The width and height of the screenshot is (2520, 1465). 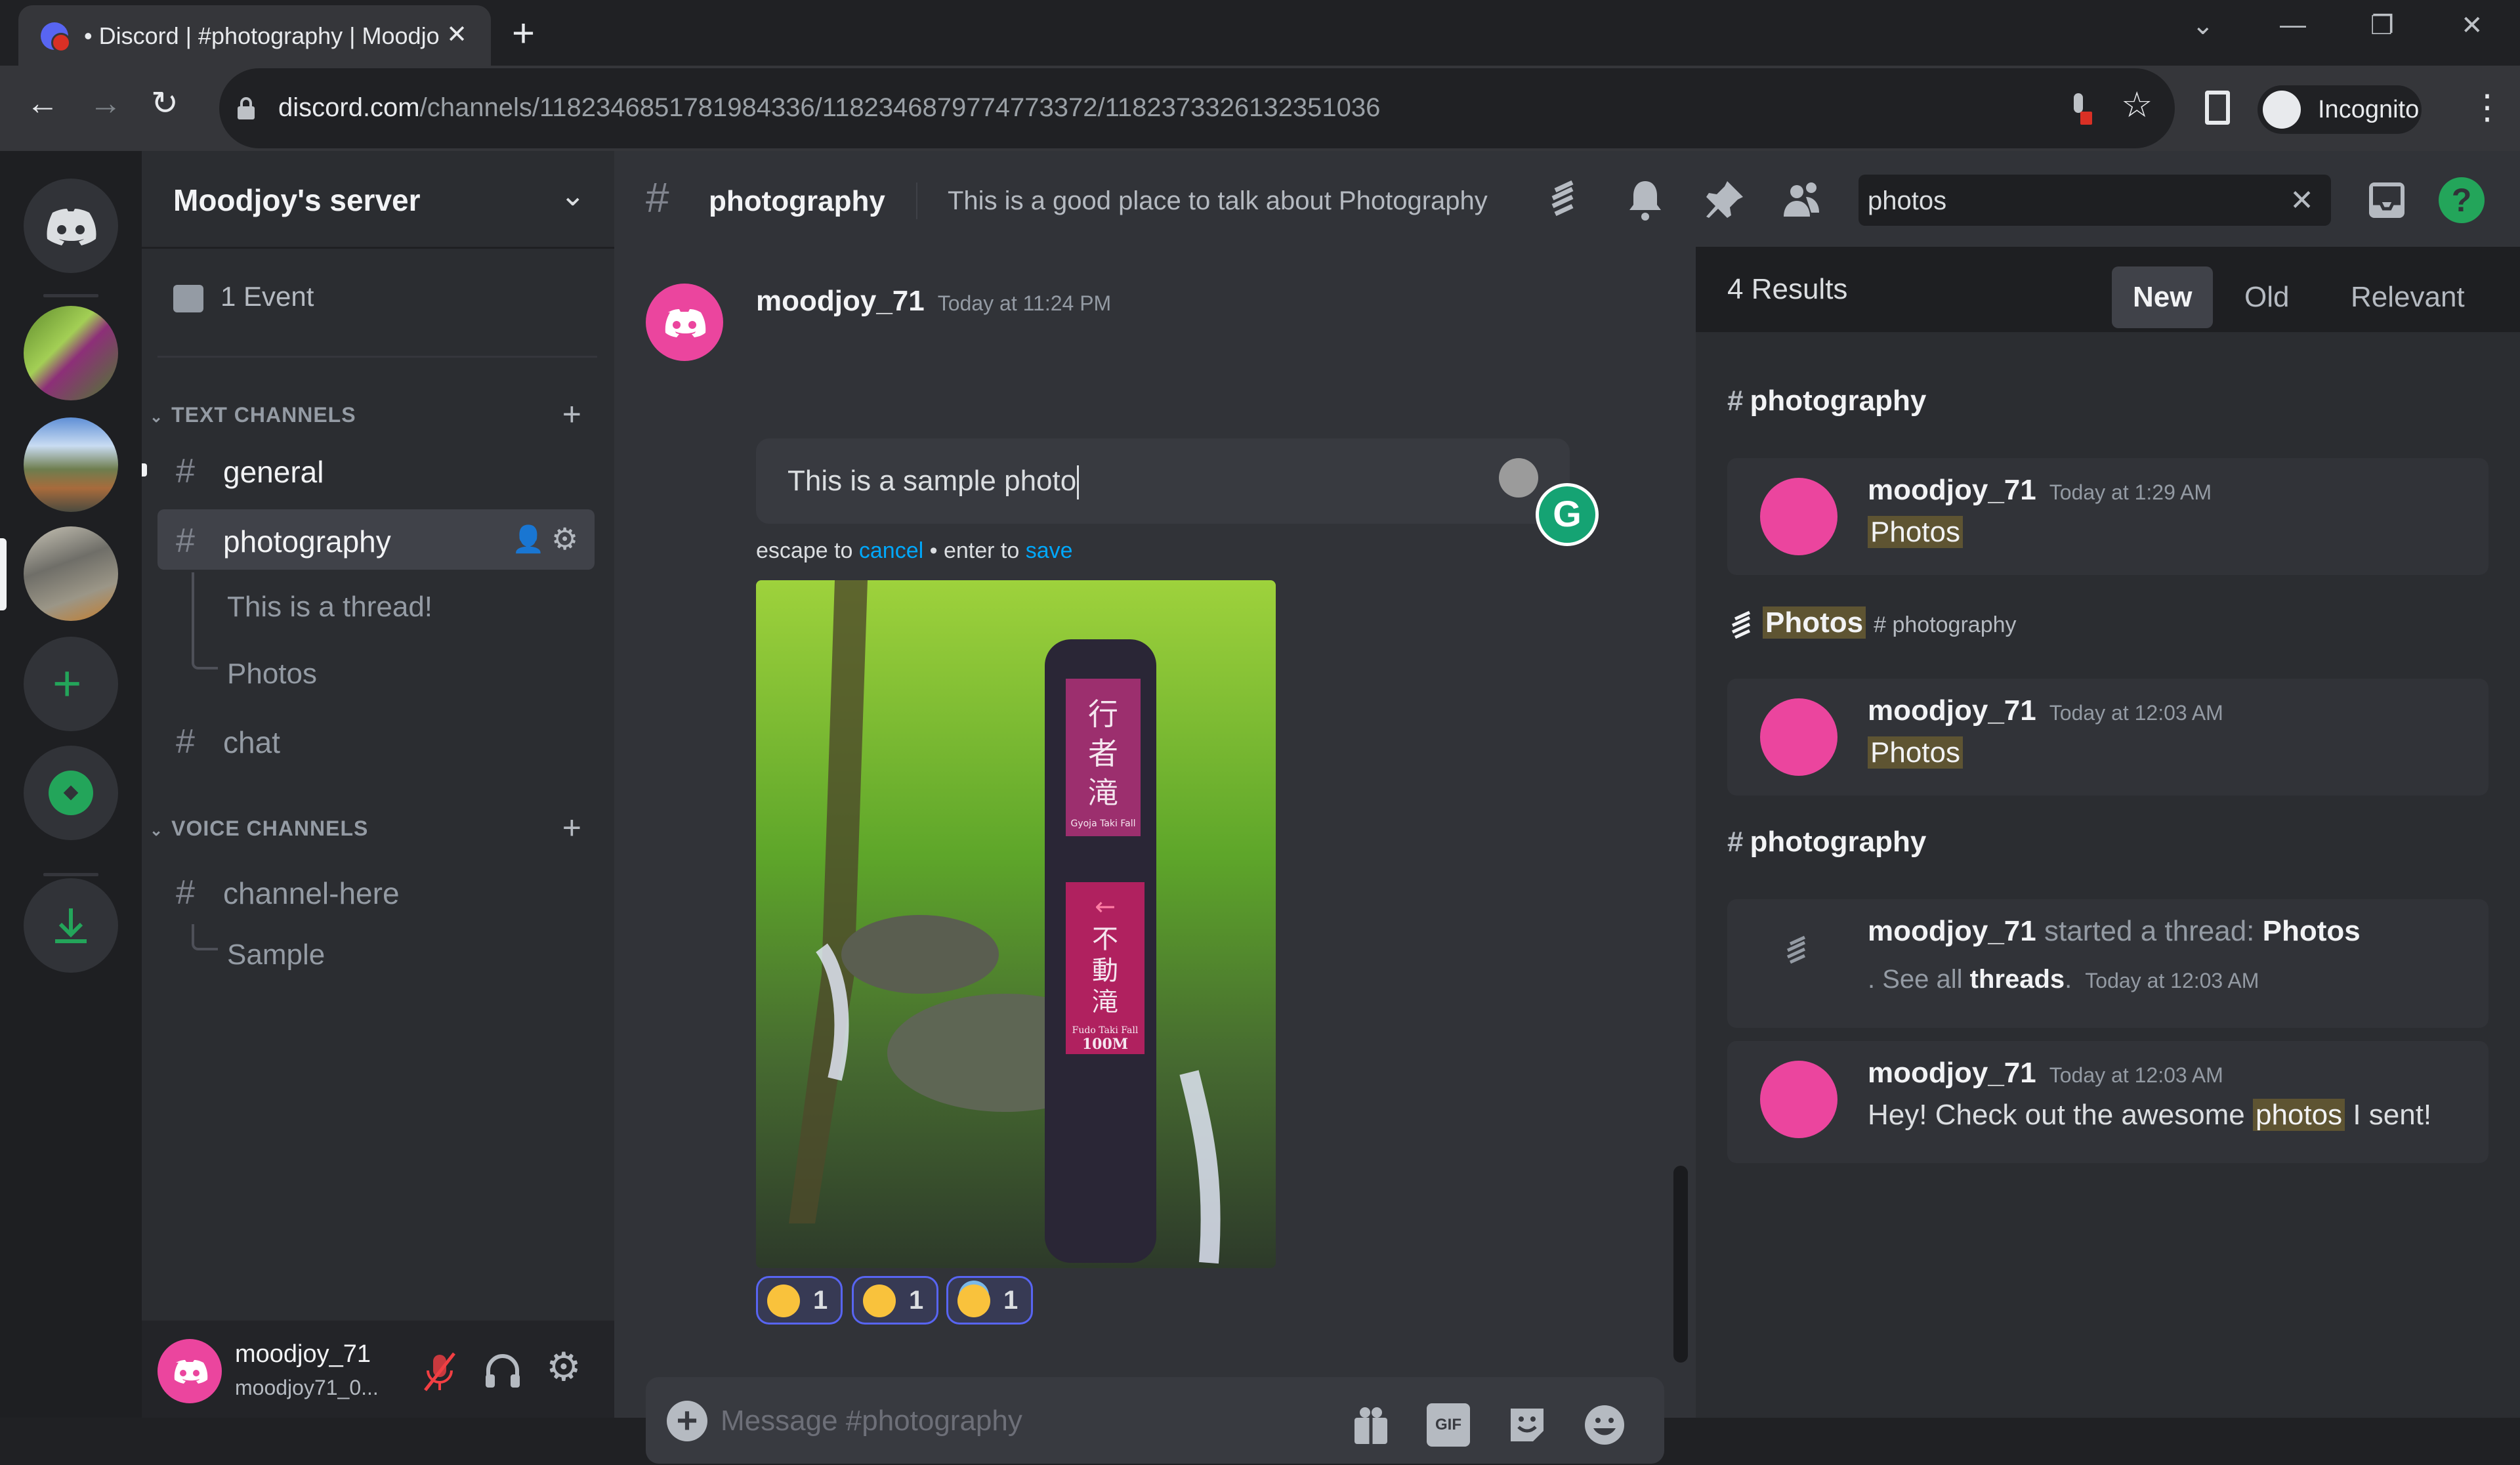 I want to click on category-voice-channels: ⌄ VOICE CHANNELS, so click(x=259, y=829).